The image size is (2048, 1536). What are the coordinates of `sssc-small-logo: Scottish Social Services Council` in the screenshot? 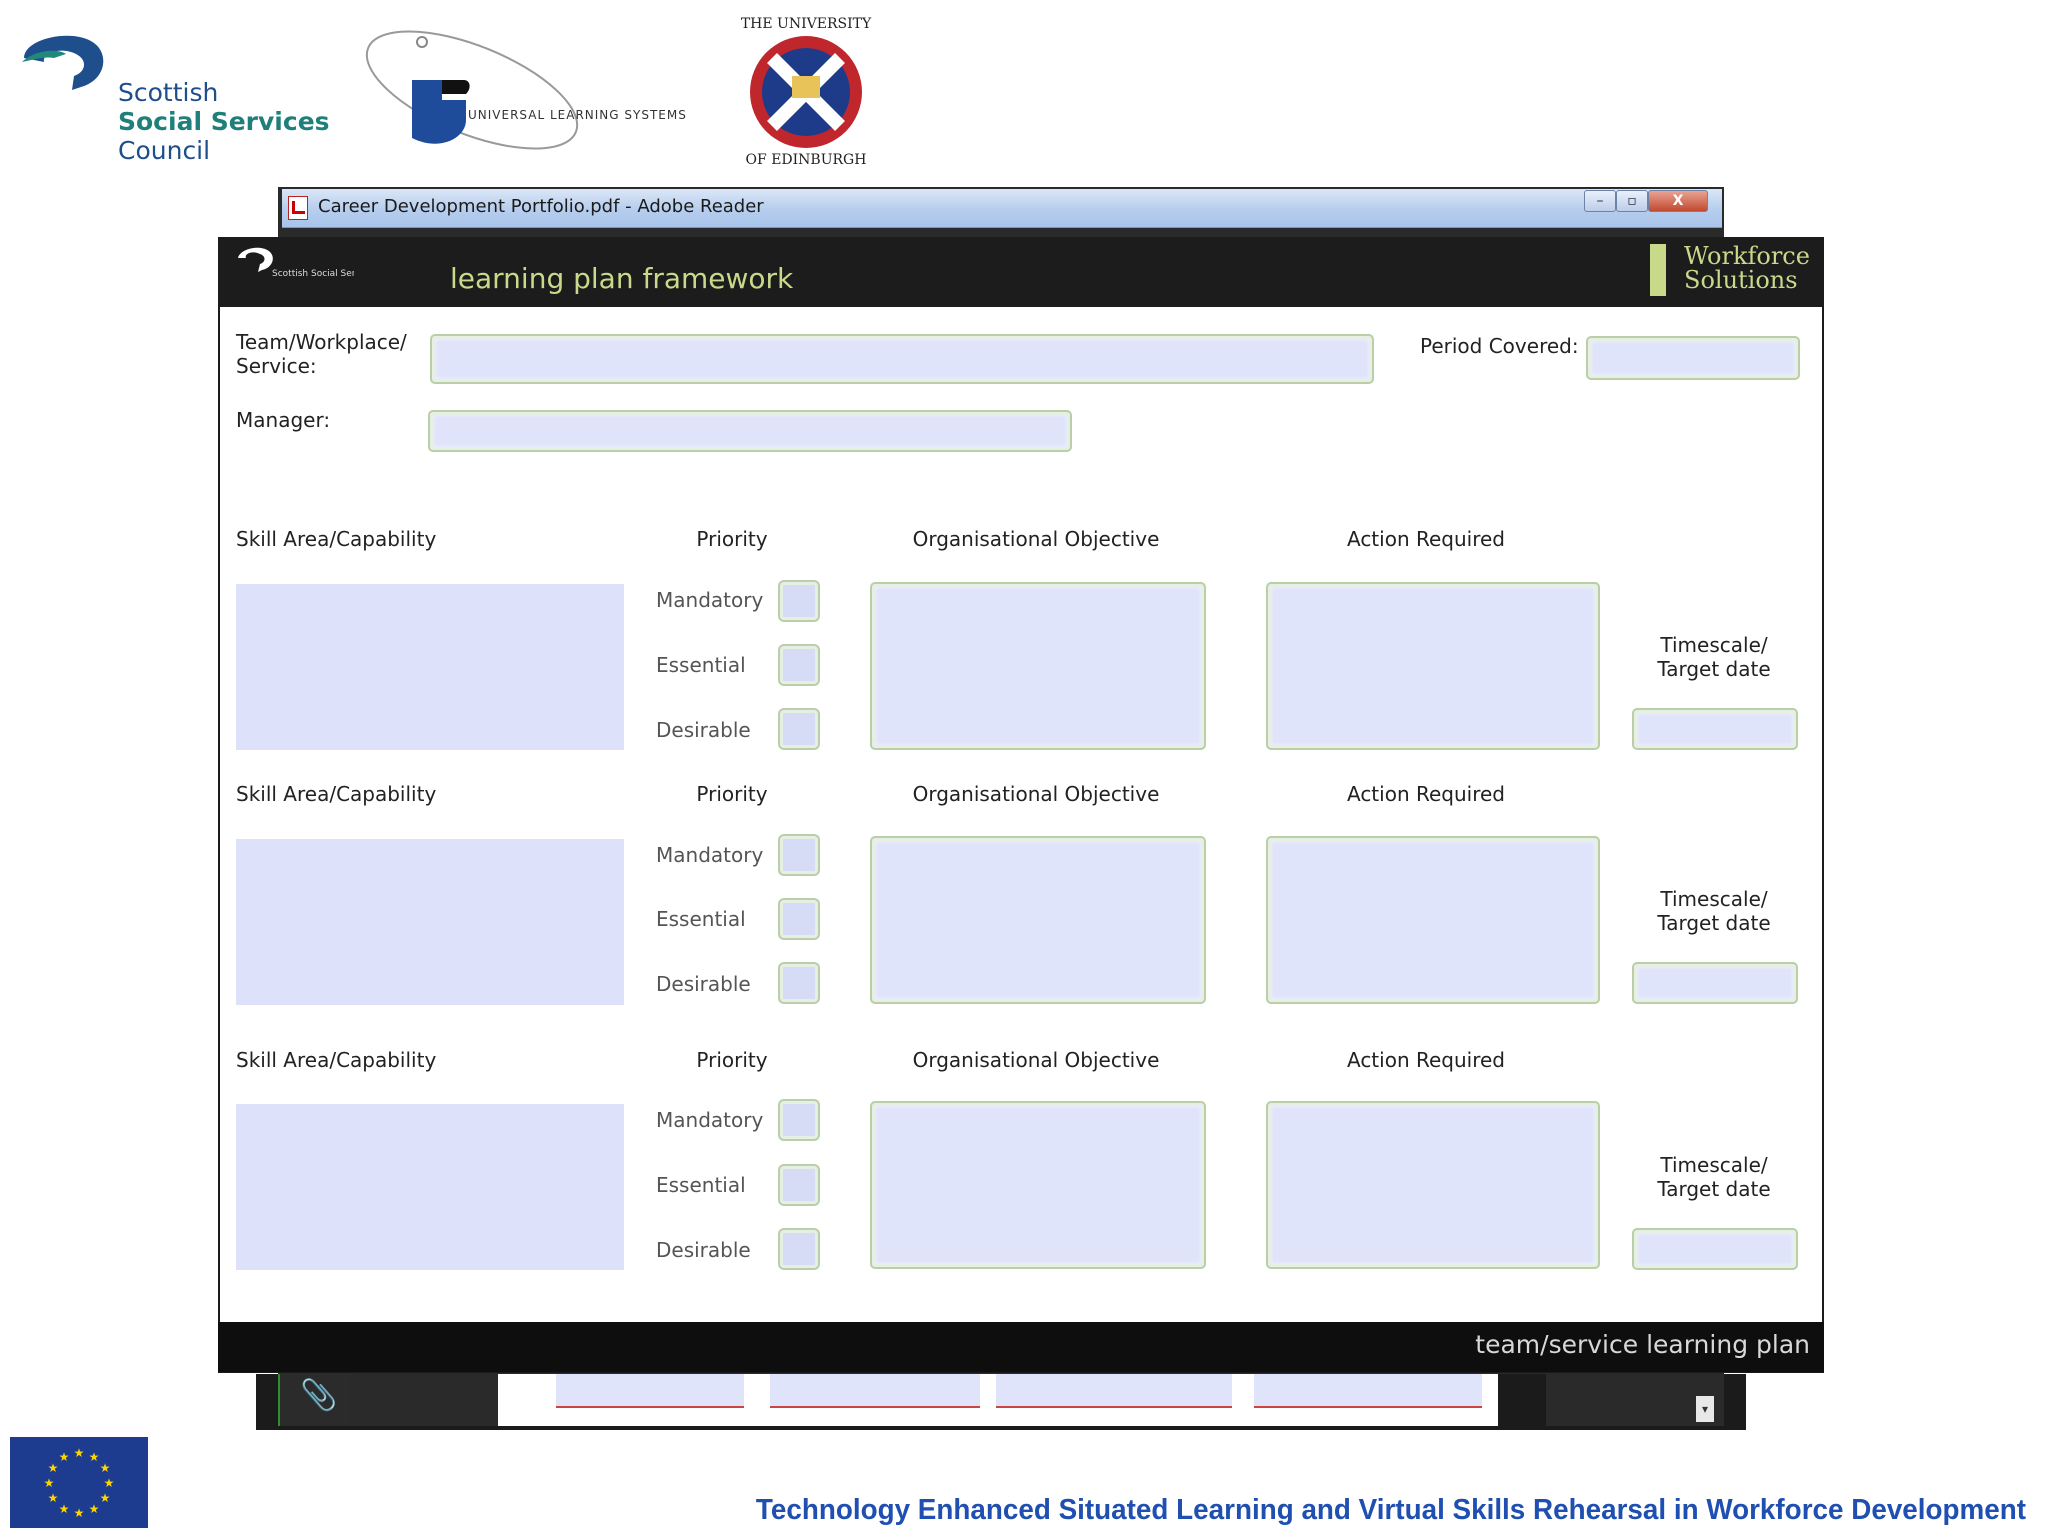 It's located at (324, 273).